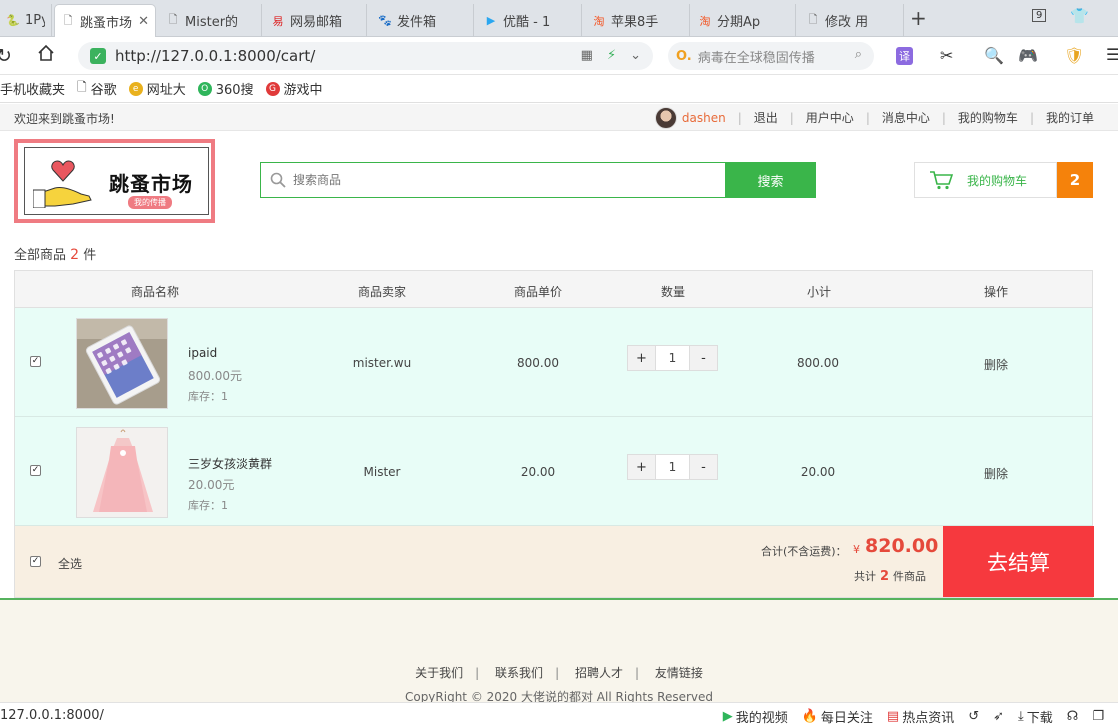 This screenshot has height=728, width=1118. I want to click on gamepad-icon: 🎮, so click(1028, 55).